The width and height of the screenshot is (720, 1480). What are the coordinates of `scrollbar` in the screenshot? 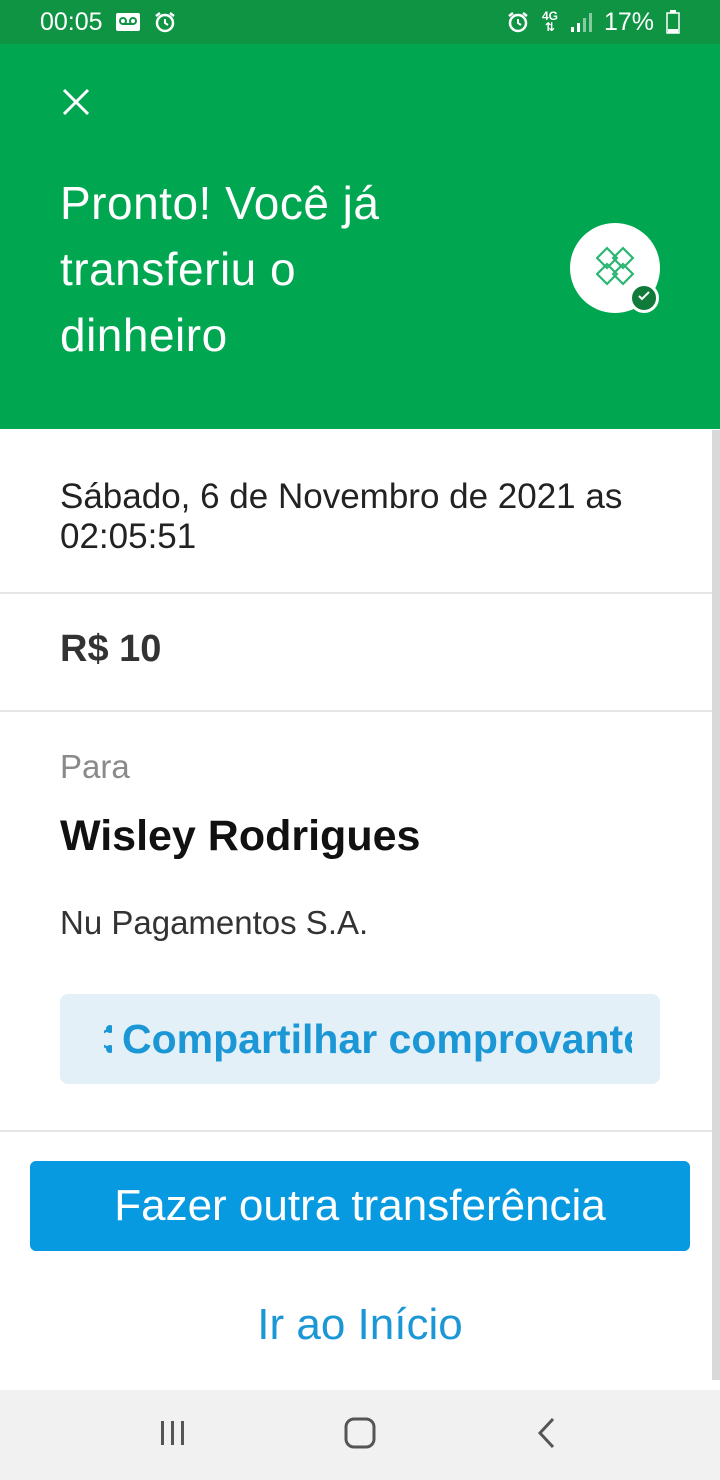 It's located at (716, 905).